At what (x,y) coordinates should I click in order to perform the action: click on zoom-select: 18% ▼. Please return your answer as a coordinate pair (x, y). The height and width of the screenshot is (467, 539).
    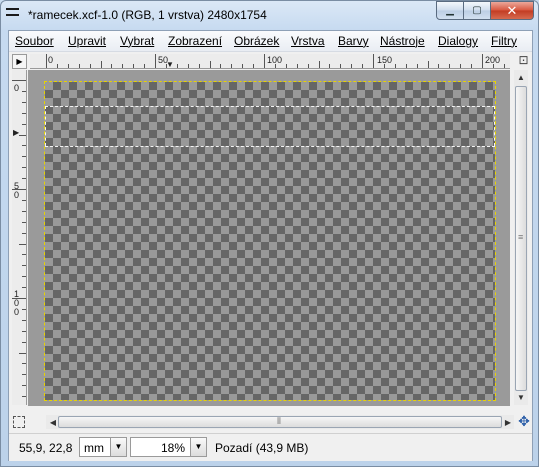
    Looking at the image, I should click on (168, 447).